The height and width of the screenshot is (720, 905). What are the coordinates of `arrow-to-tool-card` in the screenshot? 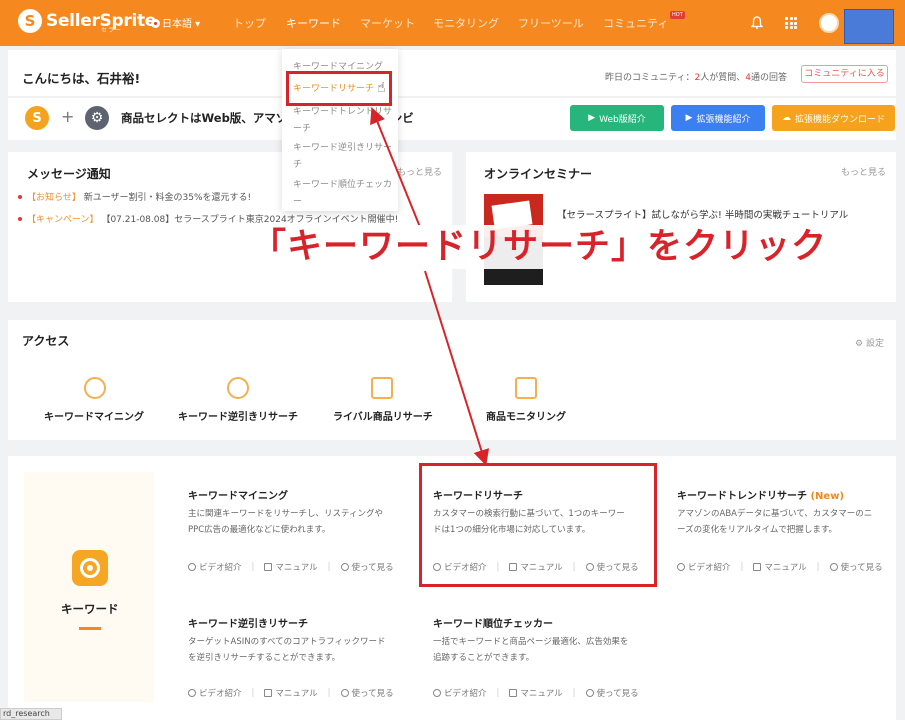 It's located at (457, 368).